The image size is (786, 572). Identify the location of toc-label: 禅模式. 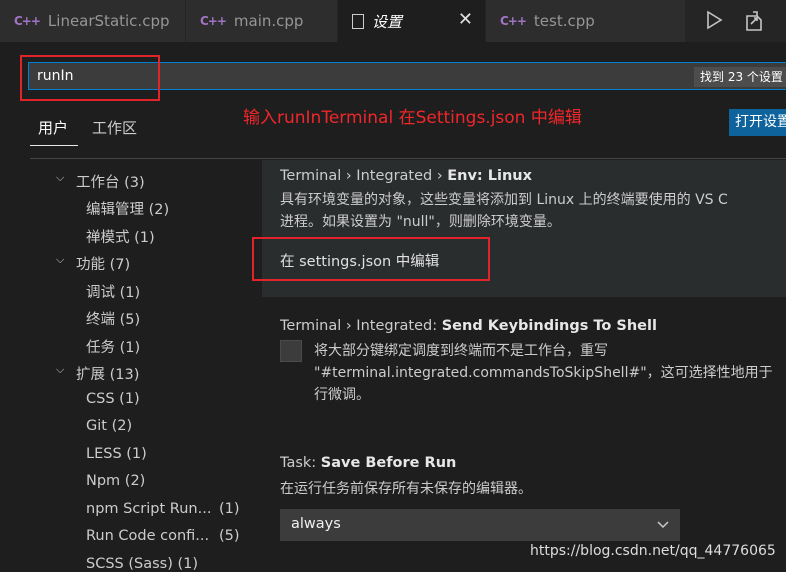
(108, 238).